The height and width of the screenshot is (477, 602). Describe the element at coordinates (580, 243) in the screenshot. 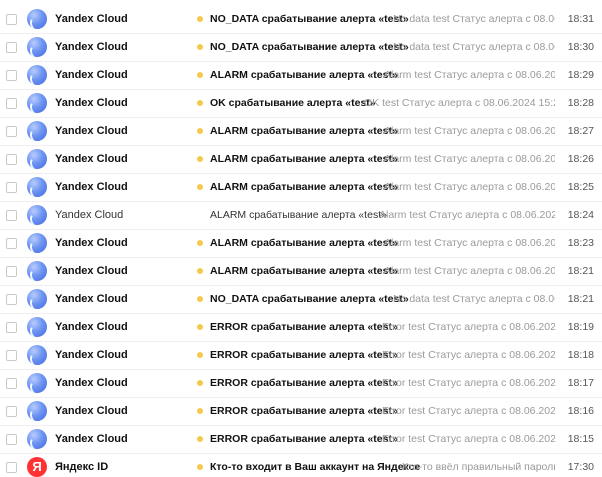

I see `email-time: 18:23` at that location.